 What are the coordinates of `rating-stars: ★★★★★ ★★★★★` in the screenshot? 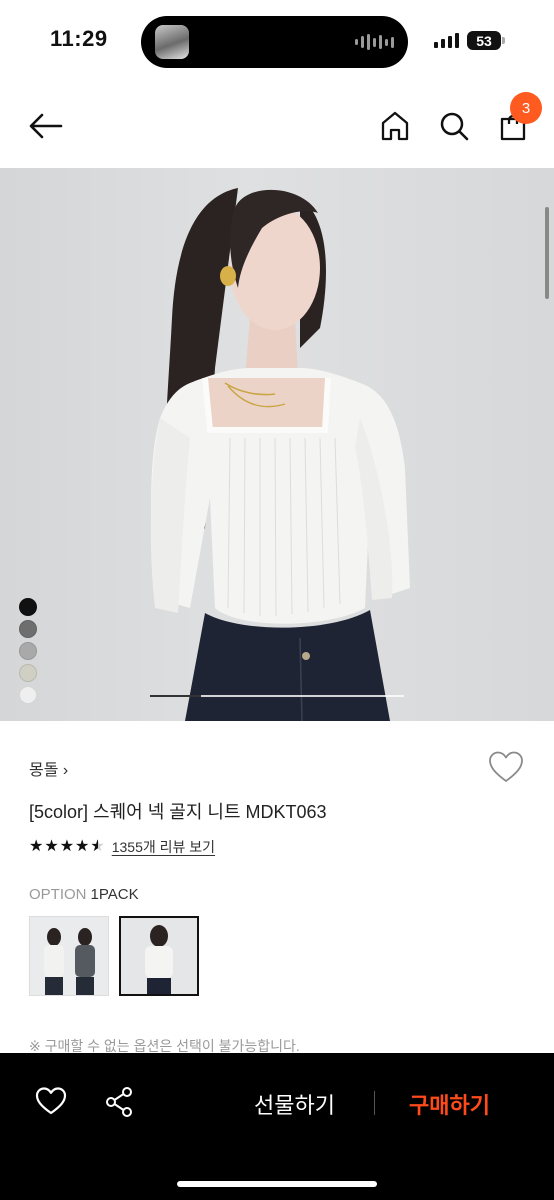 It's located at (67, 847).